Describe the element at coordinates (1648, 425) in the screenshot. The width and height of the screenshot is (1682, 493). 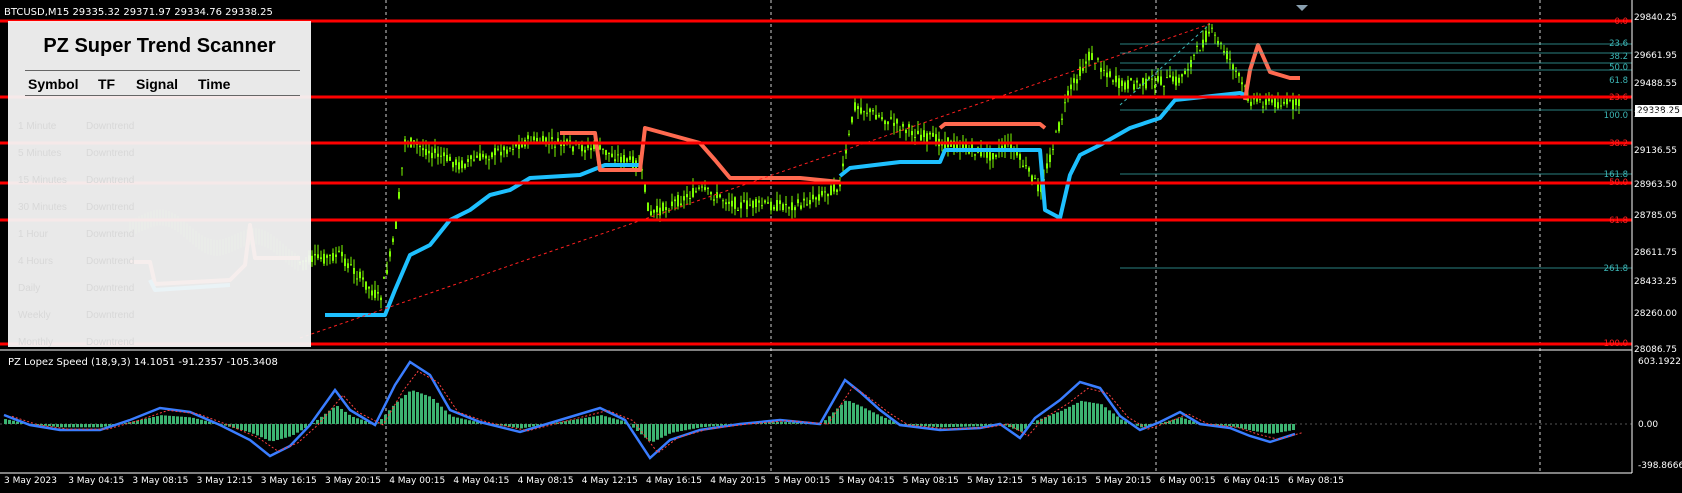
I see `indicator-tick-label: 0.00` at that location.